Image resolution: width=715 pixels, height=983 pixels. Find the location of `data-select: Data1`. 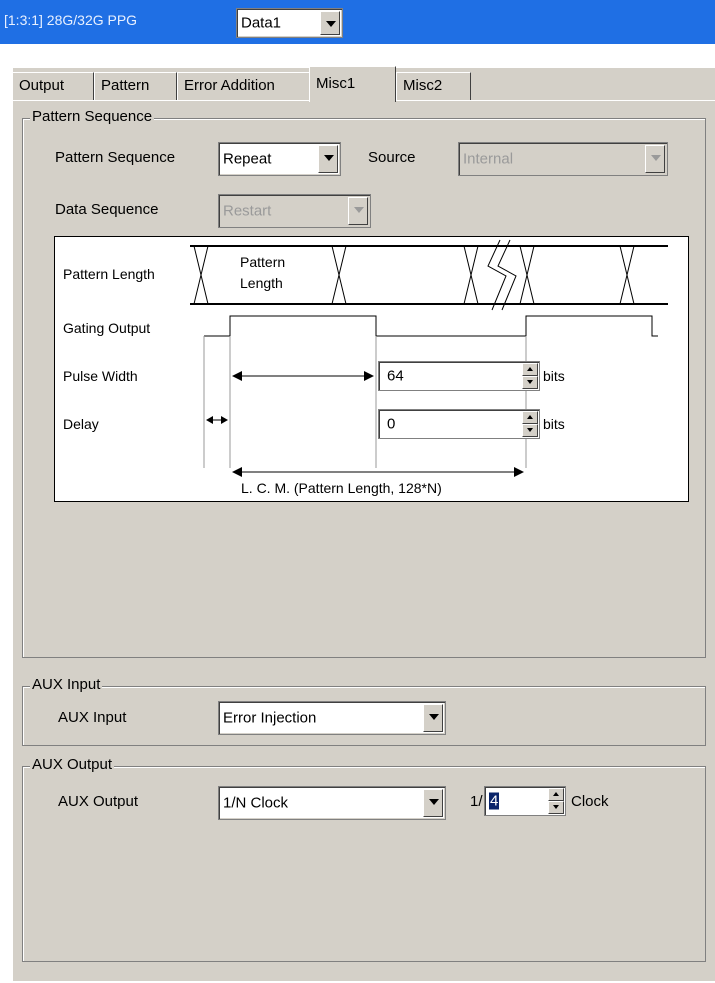

data-select: Data1 is located at coordinates (289, 23).